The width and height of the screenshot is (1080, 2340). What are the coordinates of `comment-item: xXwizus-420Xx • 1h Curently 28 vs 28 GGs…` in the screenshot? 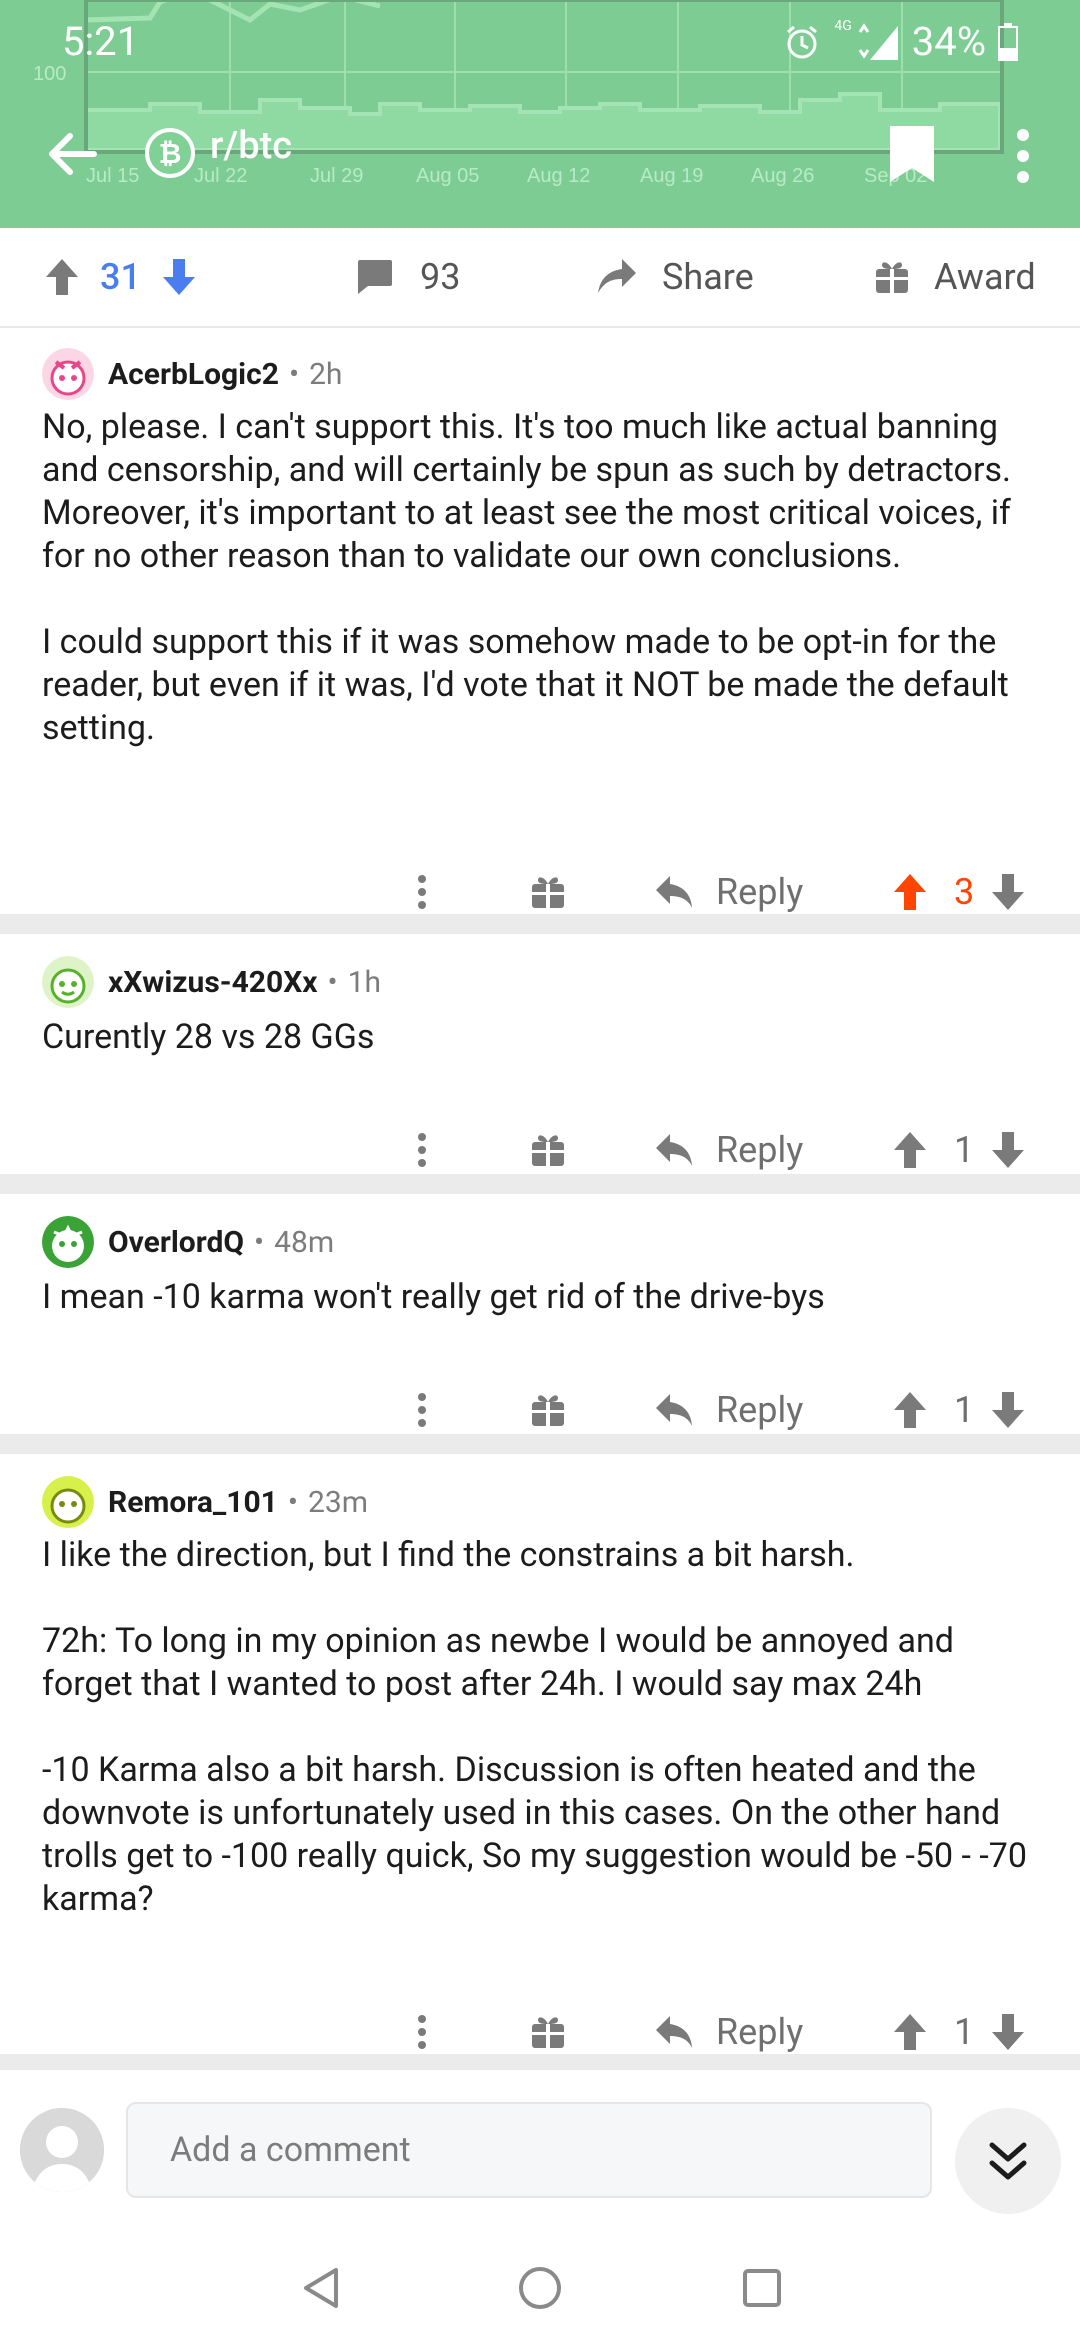 It's located at (540, 1054).